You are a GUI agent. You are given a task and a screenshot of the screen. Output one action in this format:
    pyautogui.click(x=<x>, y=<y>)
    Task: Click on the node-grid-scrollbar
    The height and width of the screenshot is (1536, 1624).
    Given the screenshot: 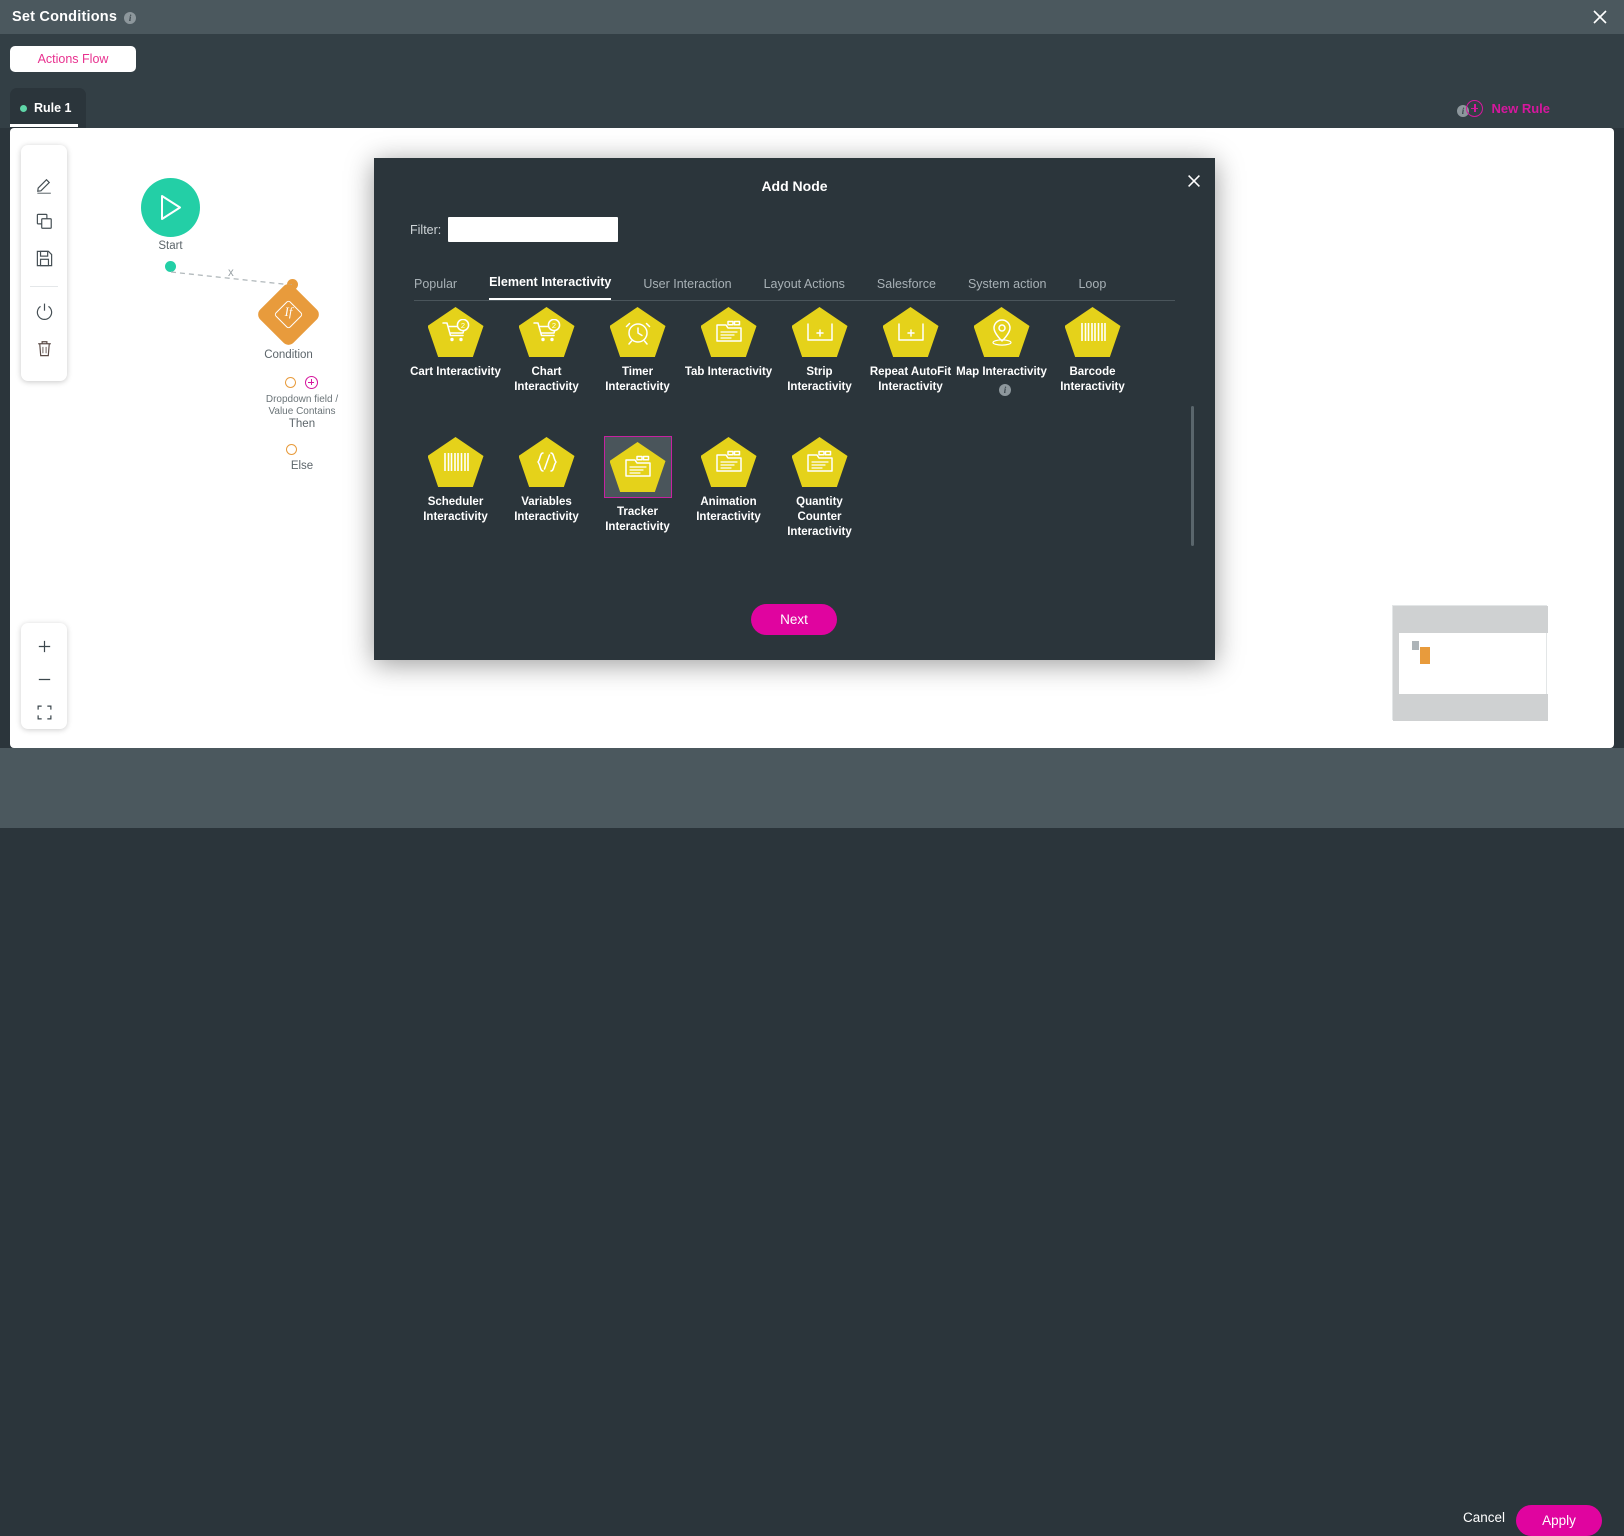 What is the action you would take?
    pyautogui.click(x=1192, y=476)
    